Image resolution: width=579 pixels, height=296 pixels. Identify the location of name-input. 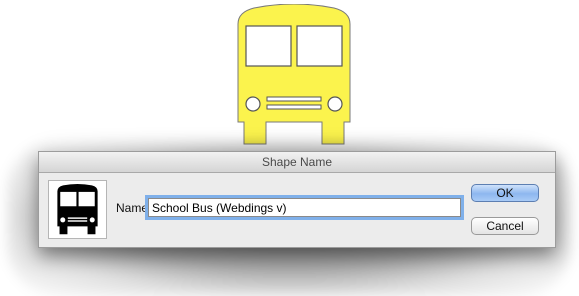
(304, 207).